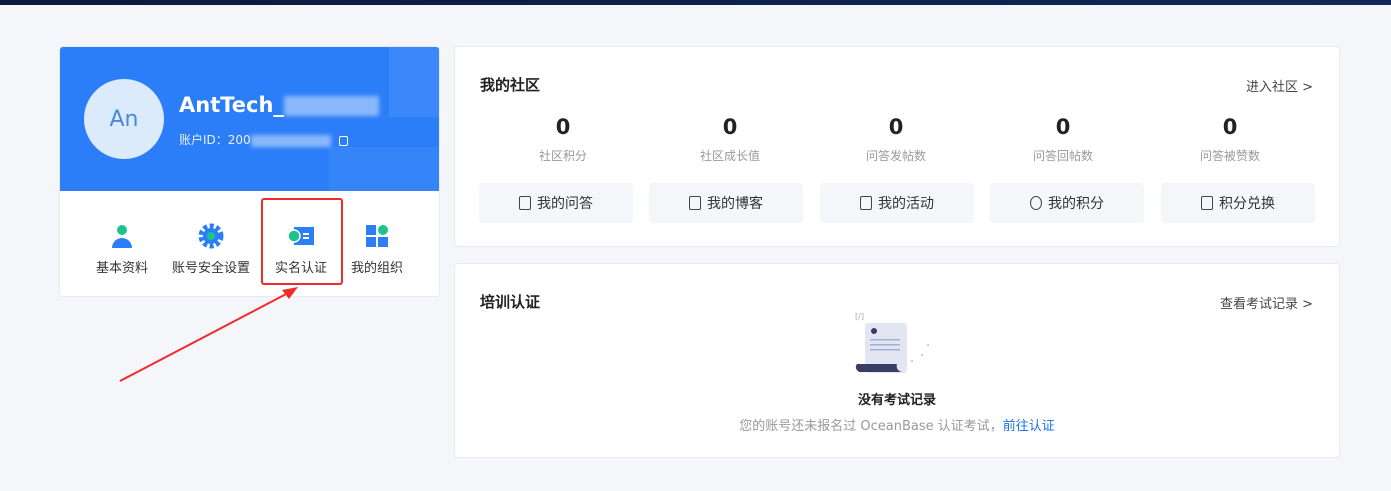 This screenshot has width=1391, height=491. Describe the element at coordinates (897, 203) in the screenshot. I see `my-activity-button: 我的活动` at that location.